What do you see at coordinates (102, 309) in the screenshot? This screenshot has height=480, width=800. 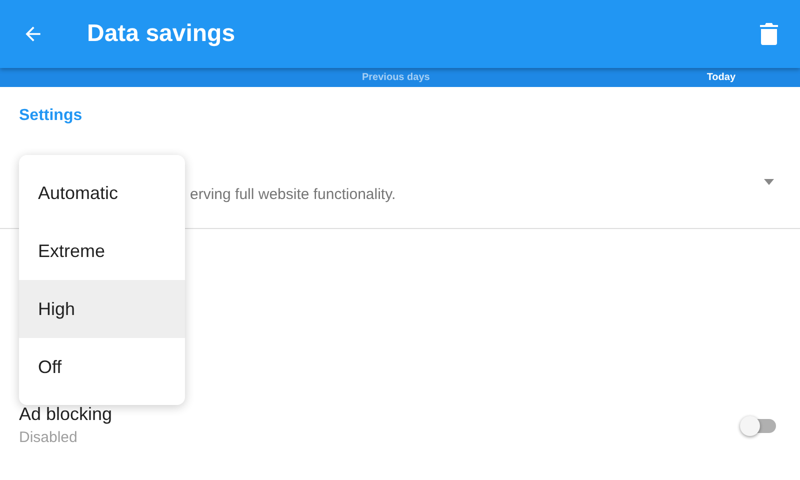 I see `menu-item: High` at bounding box center [102, 309].